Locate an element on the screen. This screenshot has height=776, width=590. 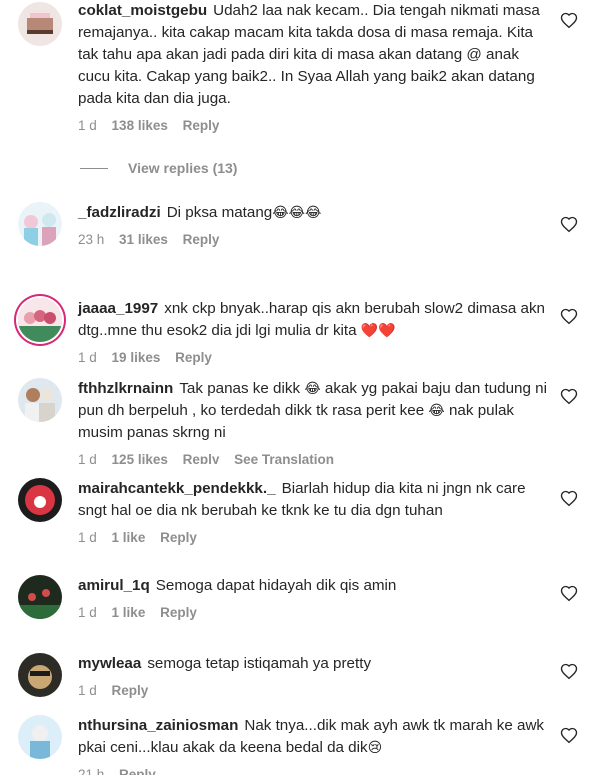
laugh-emoji: 😂😂😂 is located at coordinates (297, 213).